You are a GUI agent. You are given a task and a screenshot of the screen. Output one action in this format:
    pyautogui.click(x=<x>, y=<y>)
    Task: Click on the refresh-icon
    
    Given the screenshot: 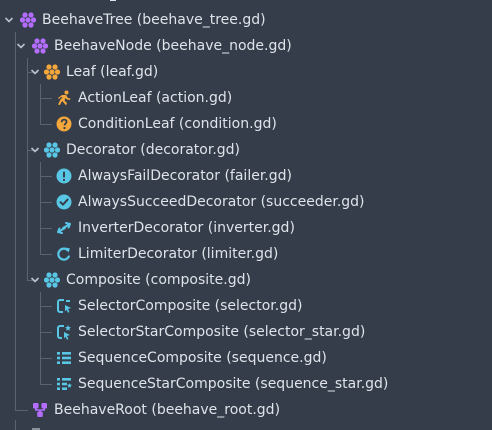 What is the action you would take?
    pyautogui.click(x=64, y=254)
    